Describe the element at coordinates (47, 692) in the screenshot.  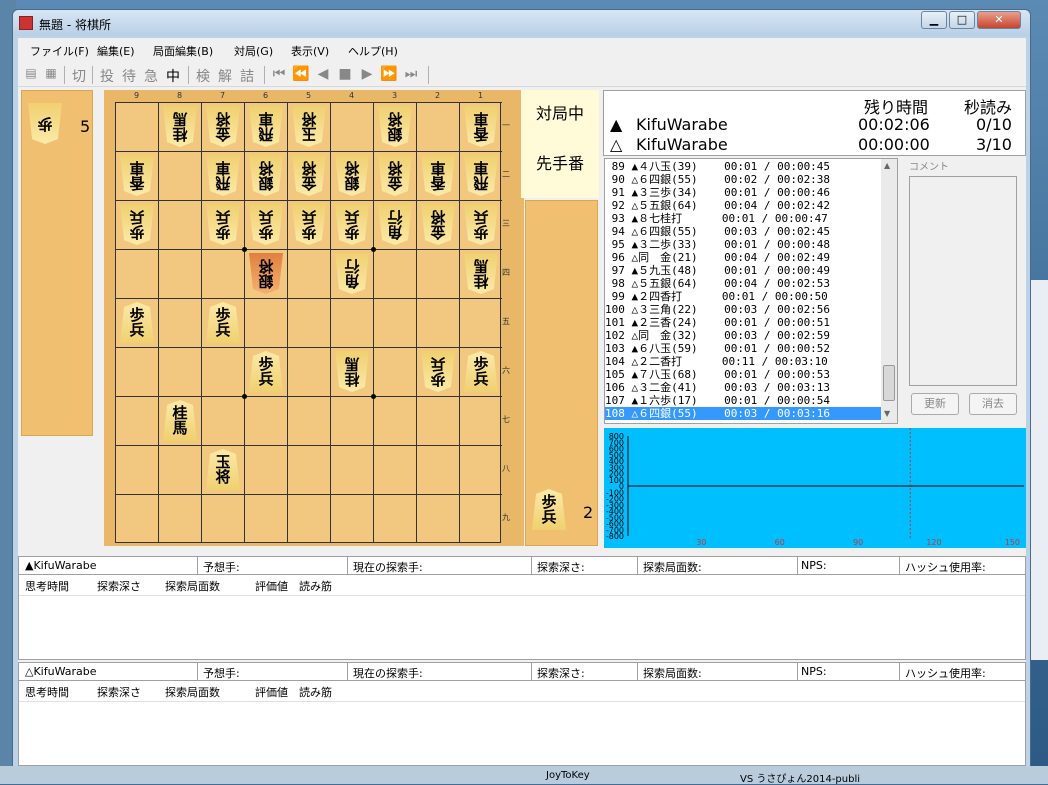
I see `engine-column-header: 思考時間` at that location.